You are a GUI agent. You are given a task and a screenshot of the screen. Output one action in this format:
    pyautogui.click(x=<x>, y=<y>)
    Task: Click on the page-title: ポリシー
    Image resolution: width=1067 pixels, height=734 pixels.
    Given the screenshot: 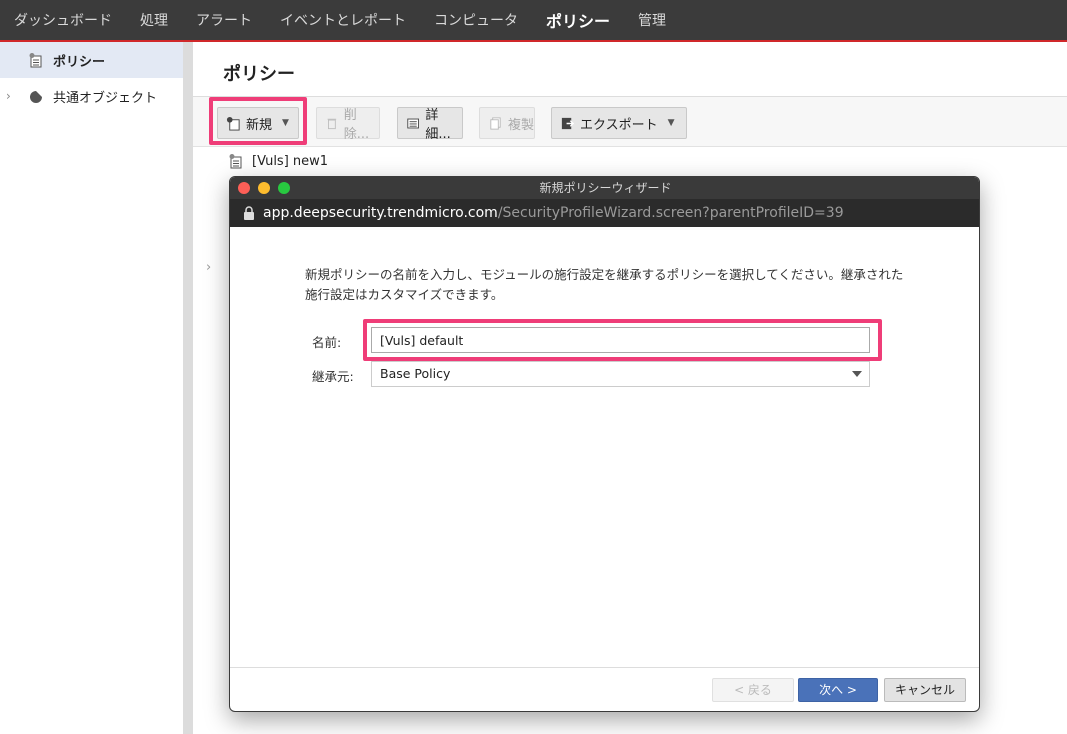 What is the action you would take?
    pyautogui.click(x=259, y=74)
    